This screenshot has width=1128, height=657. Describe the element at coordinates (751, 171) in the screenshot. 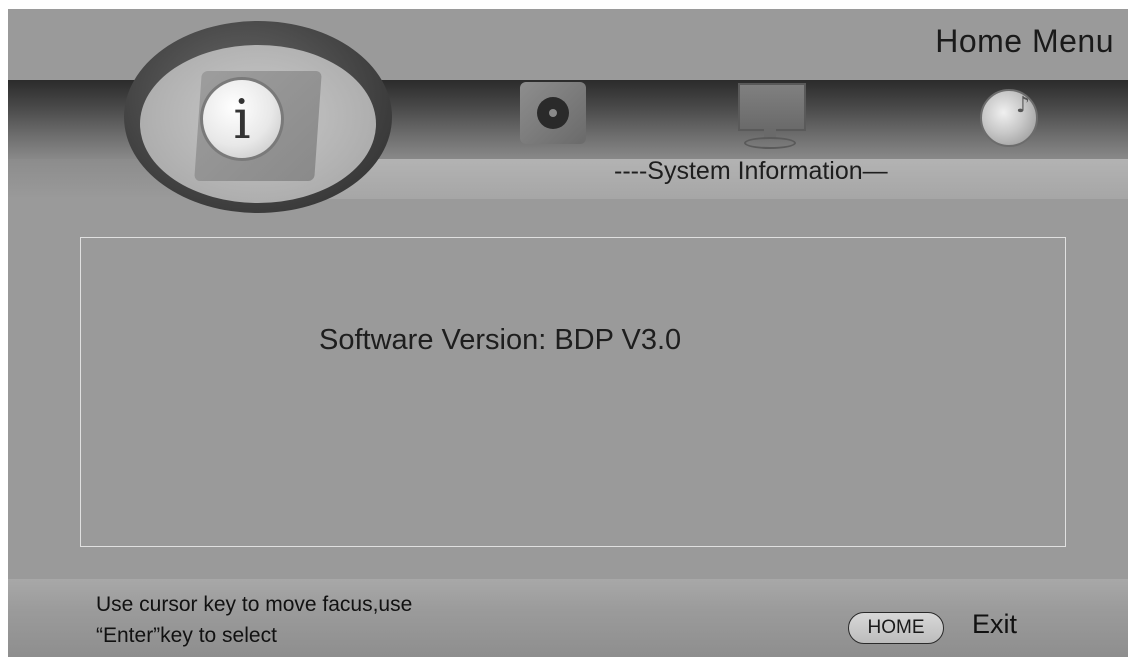

I see `section-title: ----System Information—` at that location.